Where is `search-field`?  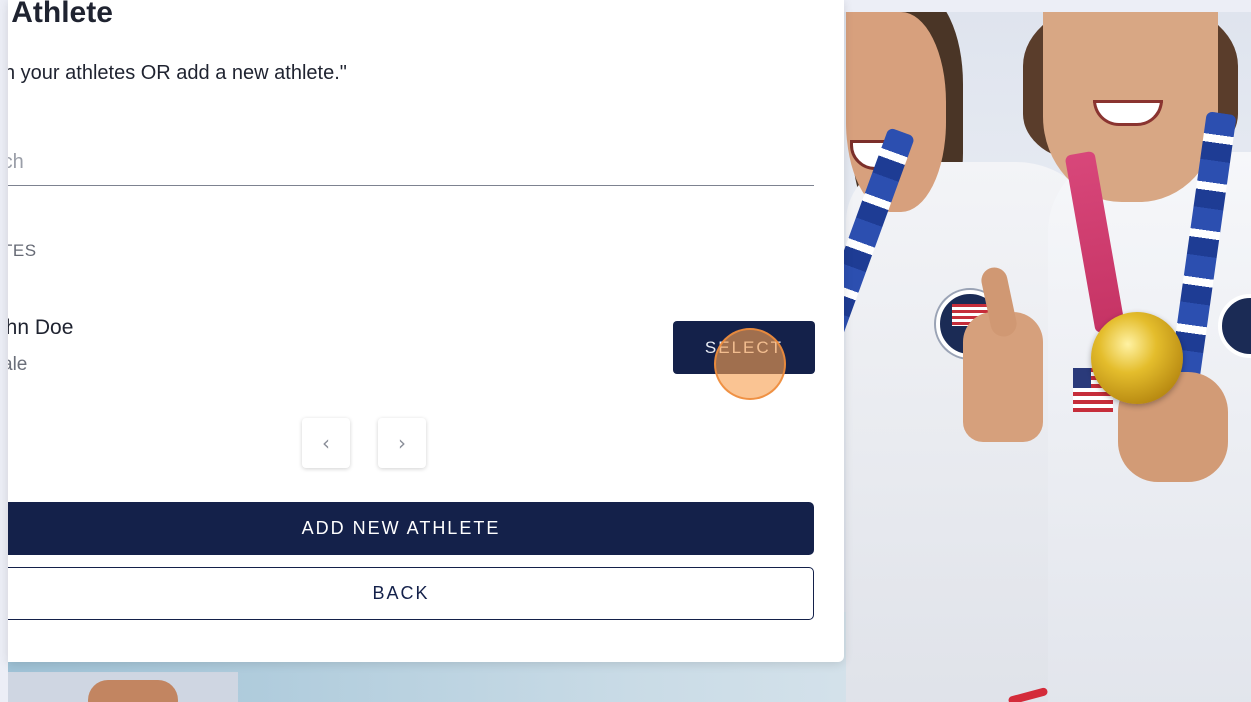 search-field is located at coordinates (411, 163).